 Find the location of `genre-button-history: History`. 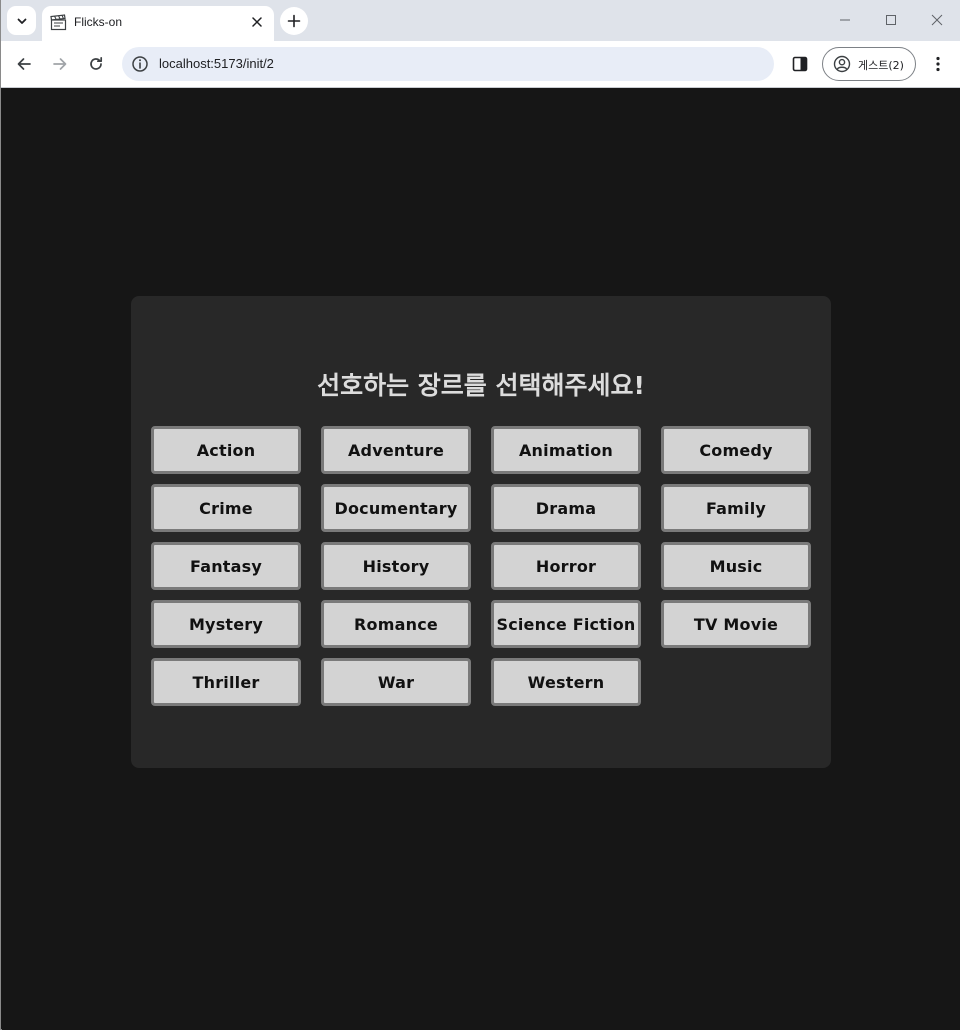

genre-button-history: History is located at coordinates (396, 566).